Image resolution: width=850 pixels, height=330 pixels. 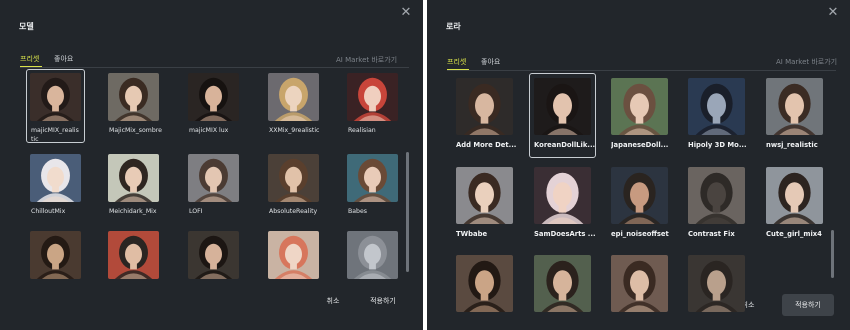 What do you see at coordinates (453, 26) in the screenshot?
I see `dialog-title: 로라` at bounding box center [453, 26].